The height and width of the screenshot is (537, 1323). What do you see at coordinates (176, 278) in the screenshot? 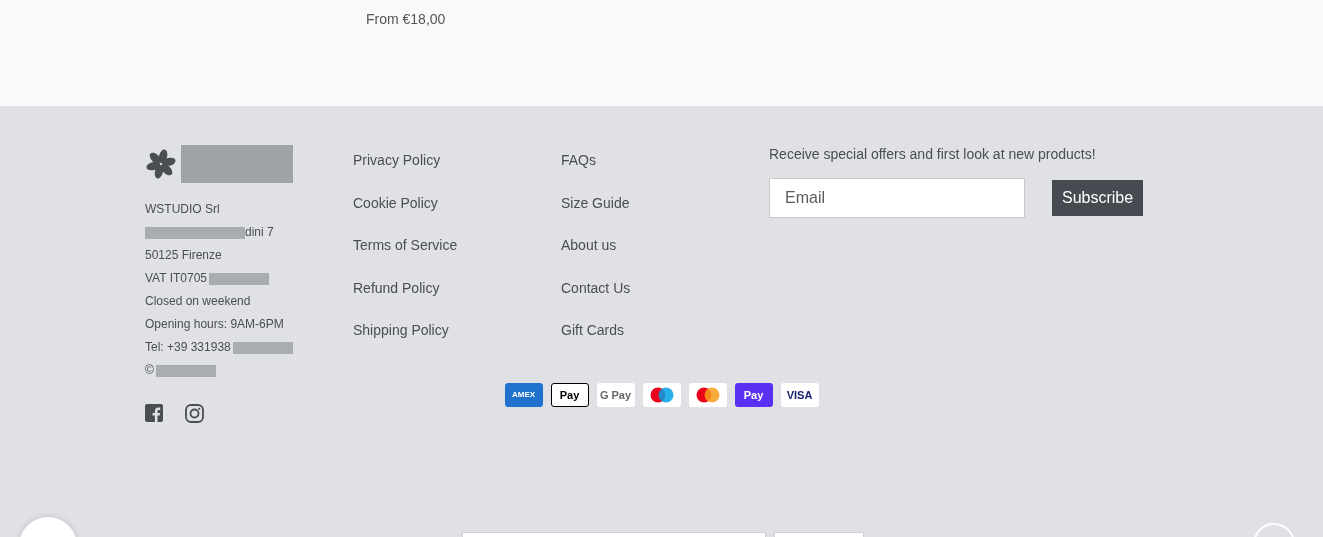
I see `company-info-text: VAT IT0705` at bounding box center [176, 278].